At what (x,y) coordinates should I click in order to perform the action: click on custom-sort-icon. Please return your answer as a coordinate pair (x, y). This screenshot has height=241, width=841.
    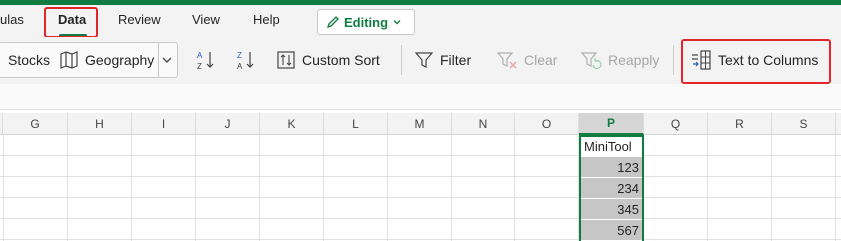
    Looking at the image, I should click on (286, 60).